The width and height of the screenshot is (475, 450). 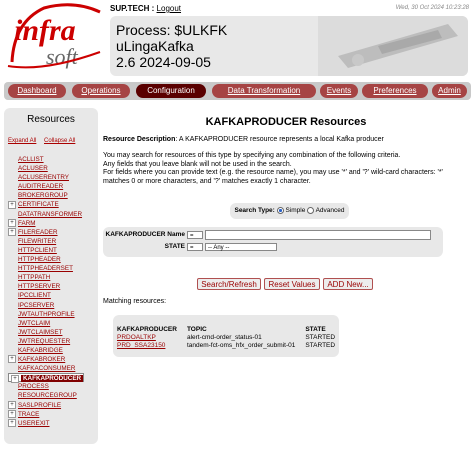 I want to click on state-select: -- Any --, so click(x=241, y=247).